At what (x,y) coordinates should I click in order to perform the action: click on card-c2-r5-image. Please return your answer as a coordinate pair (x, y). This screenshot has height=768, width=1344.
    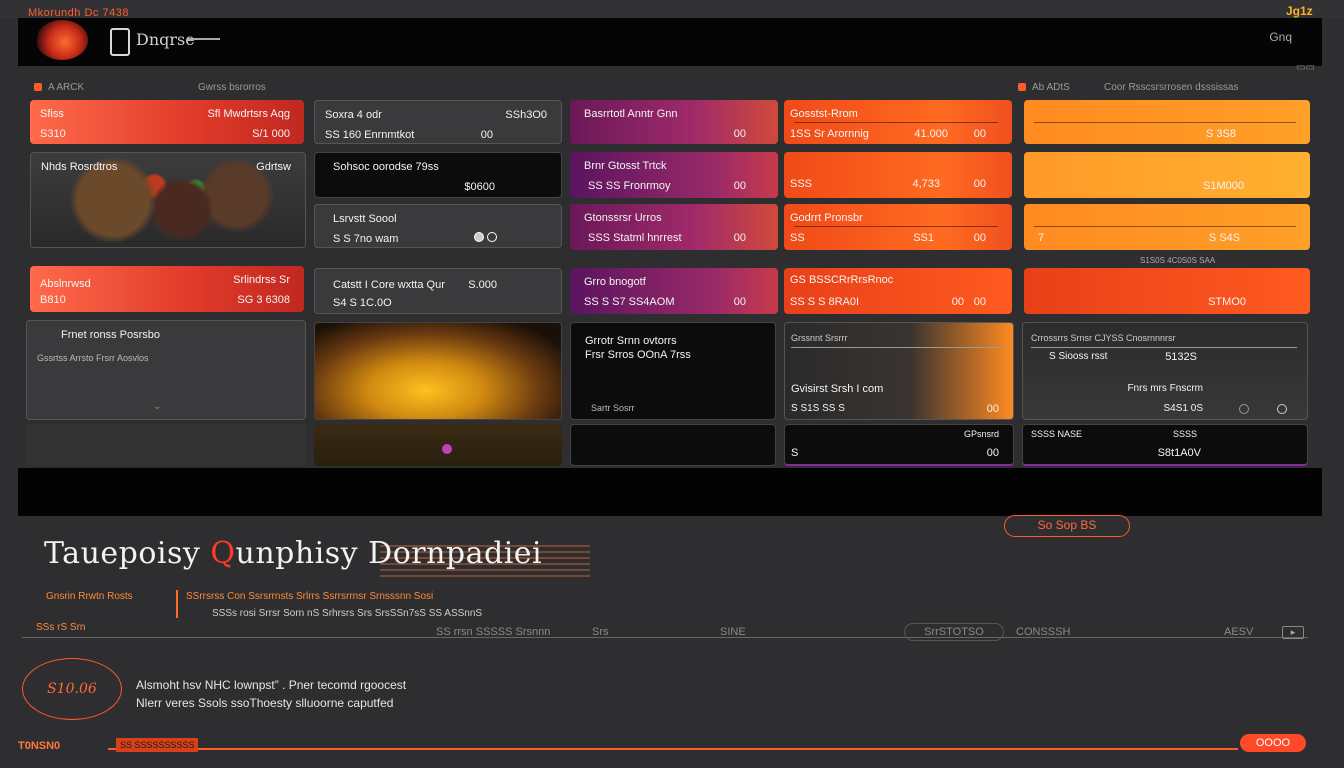
    Looking at the image, I should click on (438, 371).